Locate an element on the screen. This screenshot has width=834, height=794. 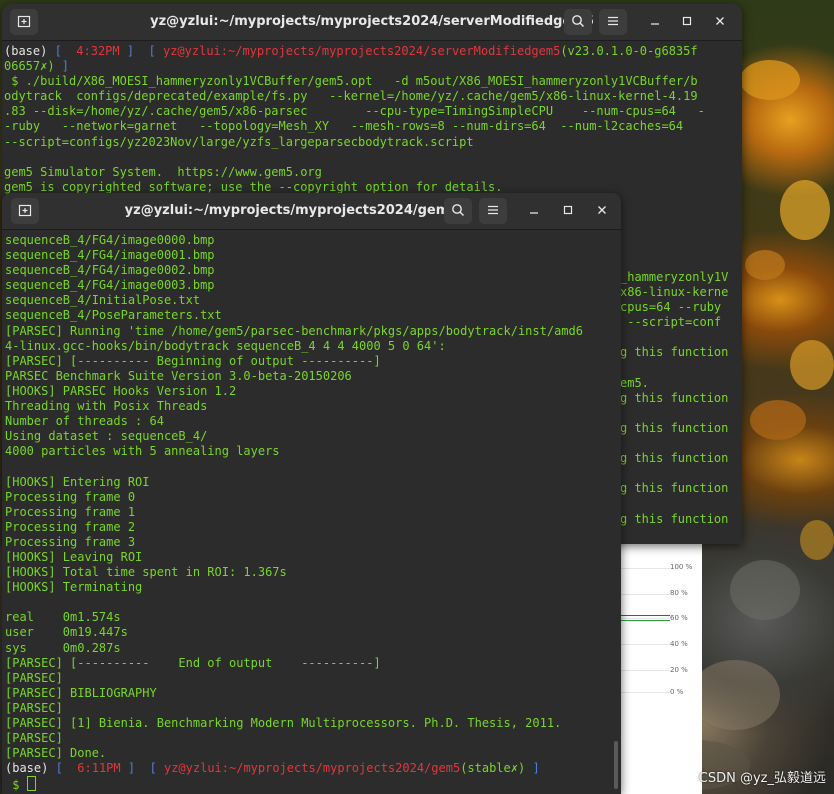
terminal-text: Number of threads : 64 is located at coordinates (84, 421).